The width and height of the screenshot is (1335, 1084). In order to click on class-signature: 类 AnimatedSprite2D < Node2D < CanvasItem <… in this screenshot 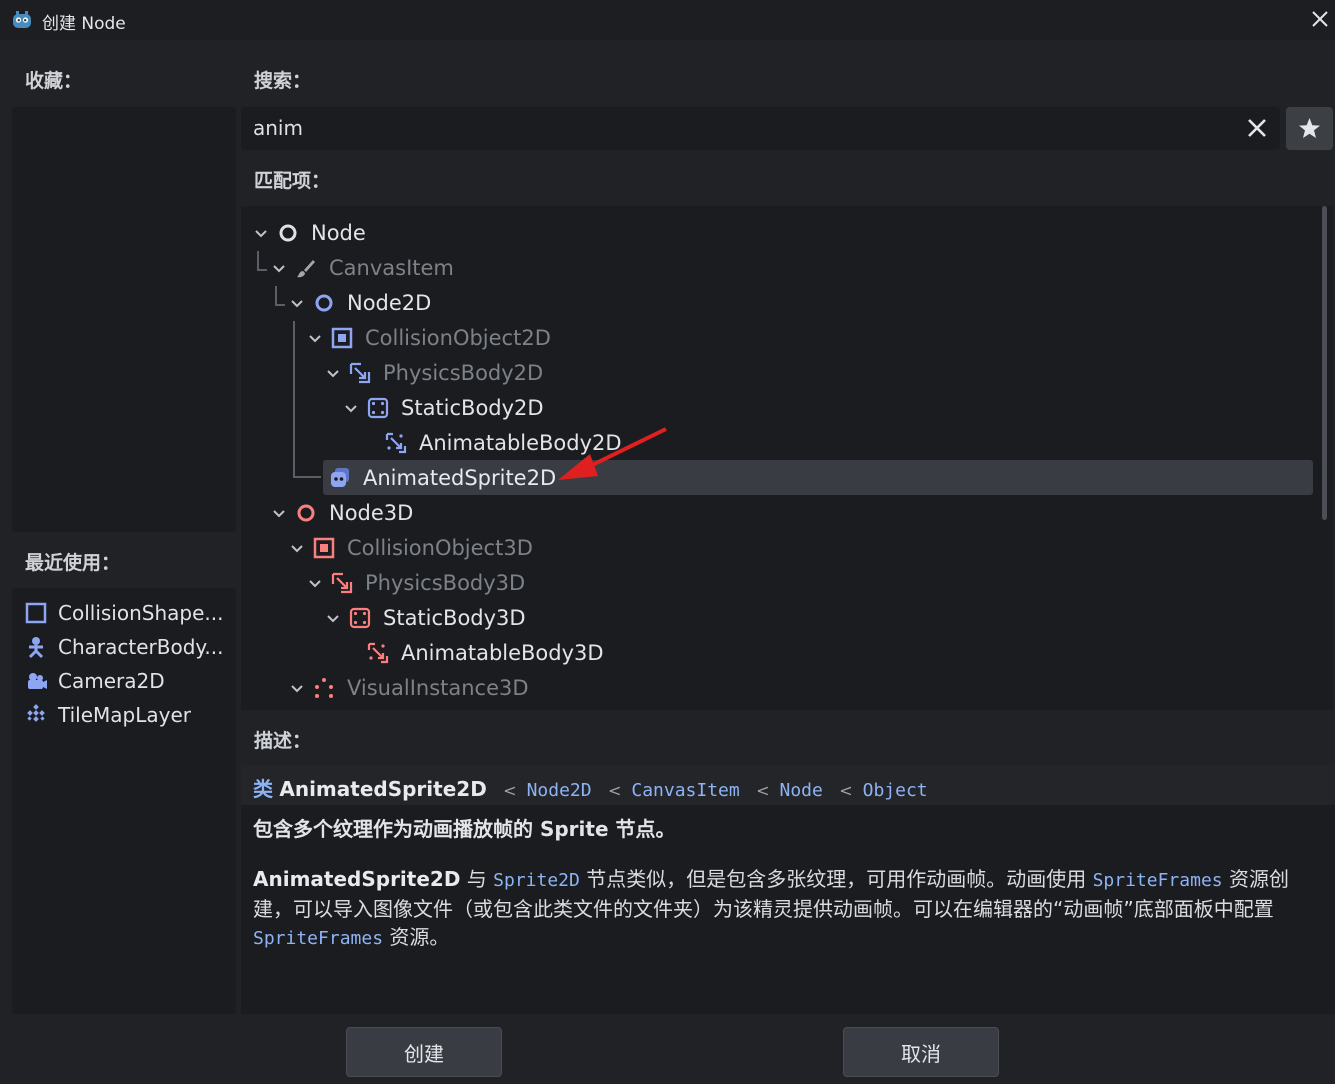, I will do `click(590, 789)`.